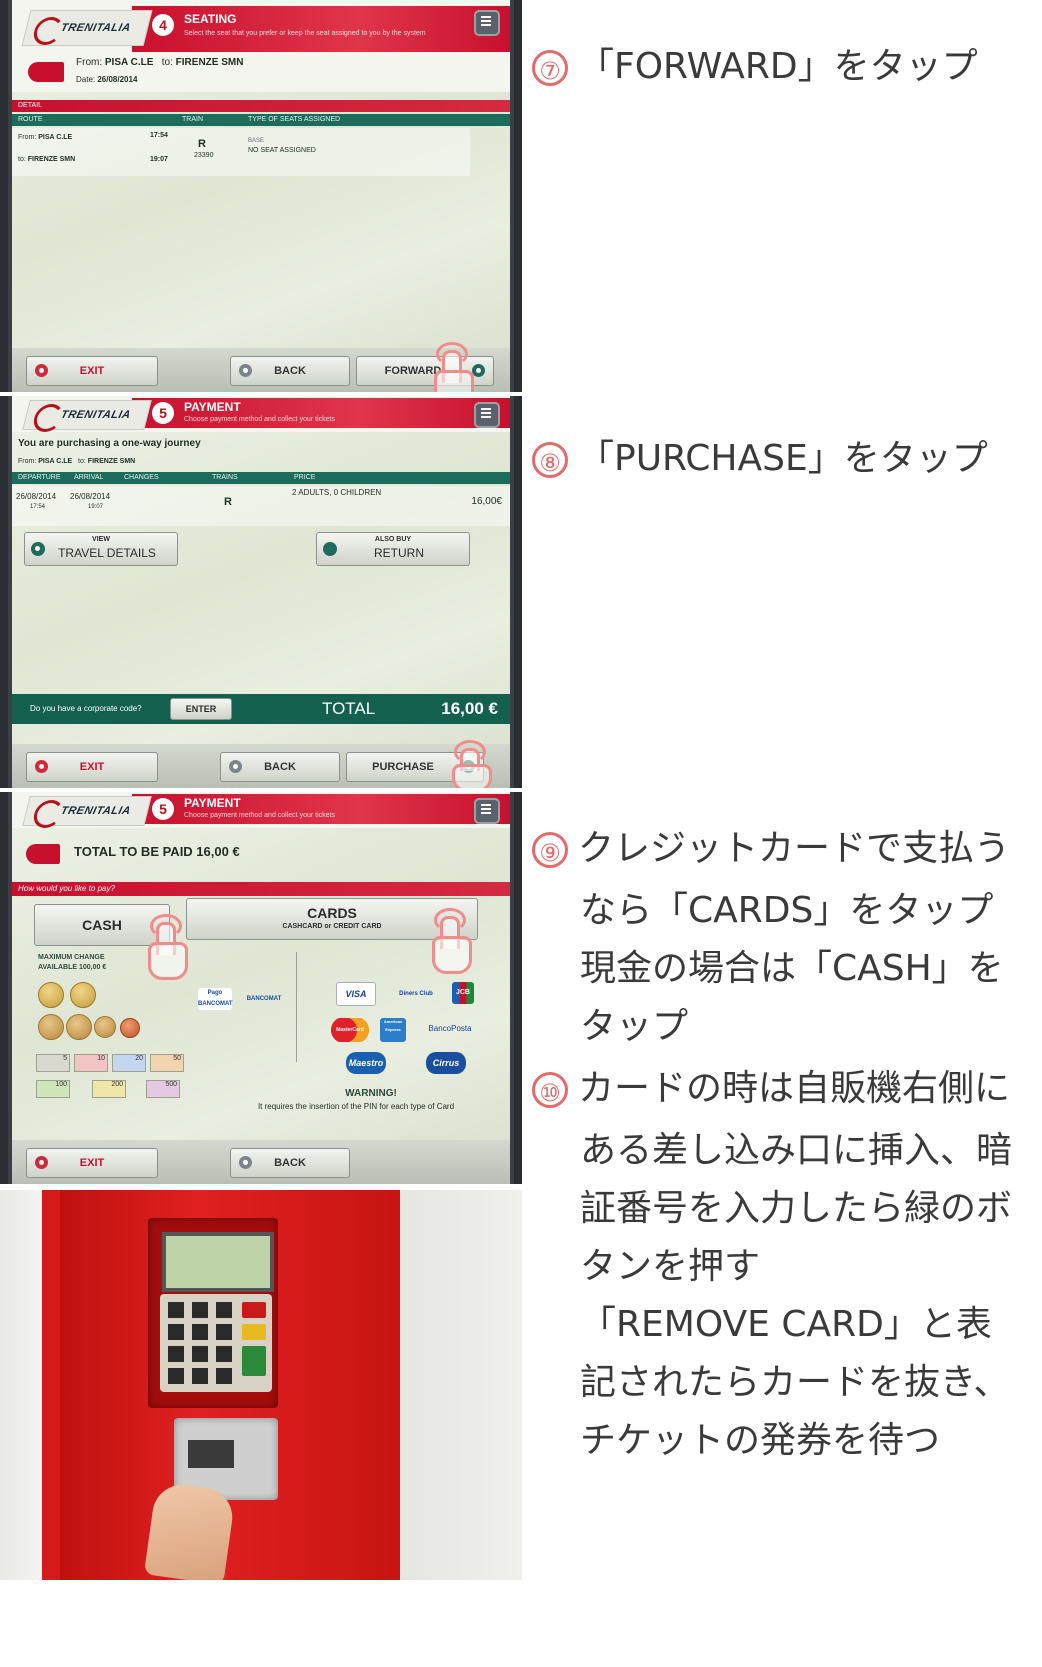  I want to click on max-change-line-2: AVAILABLE 100,00 €, so click(72, 967).